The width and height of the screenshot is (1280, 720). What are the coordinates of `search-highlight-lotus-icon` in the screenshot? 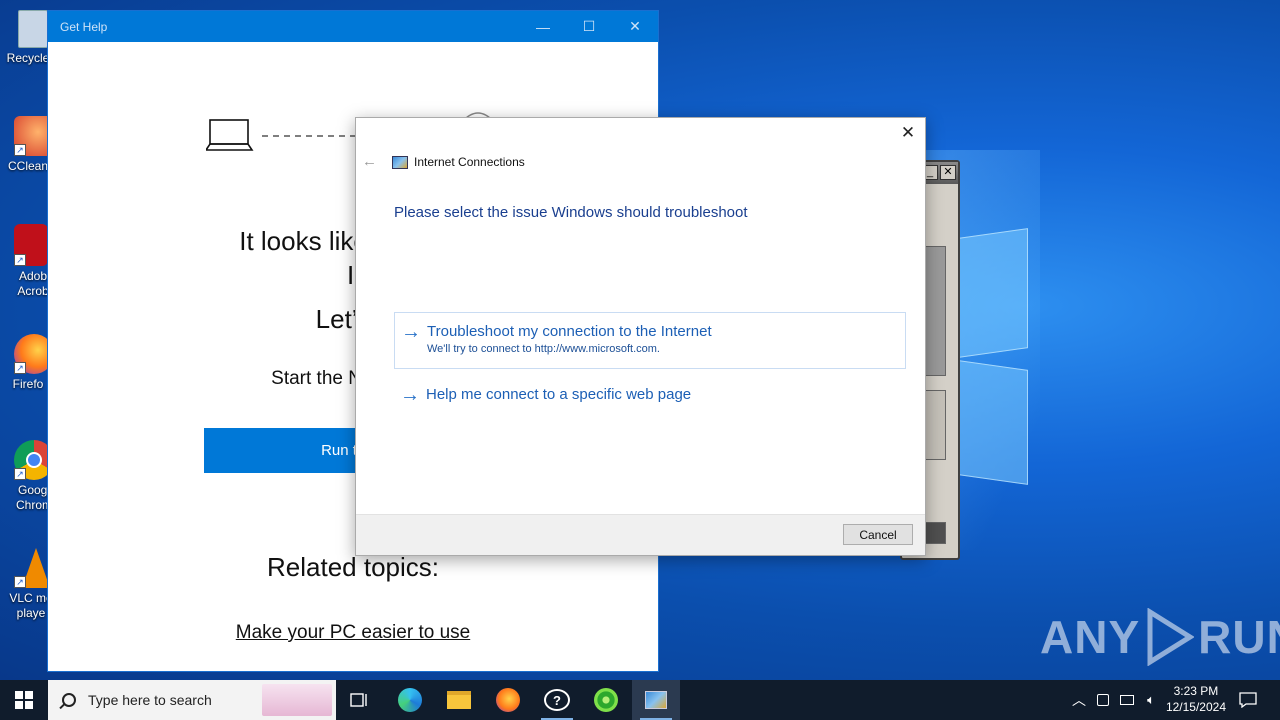 It's located at (297, 700).